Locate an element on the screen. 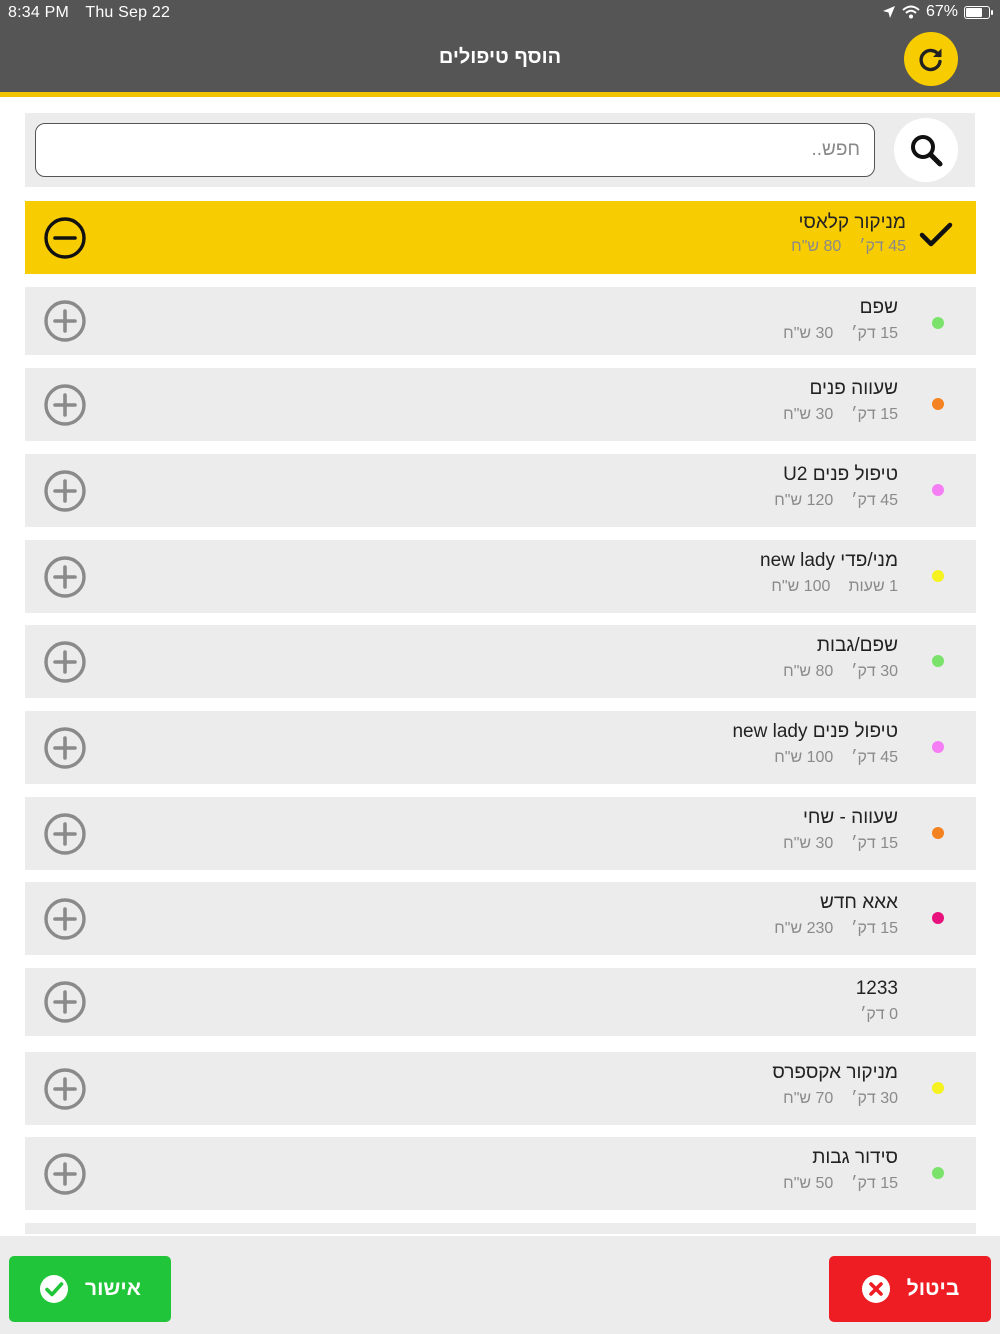 This screenshot has width=1000, height=1334. search-button is located at coordinates (926, 150).